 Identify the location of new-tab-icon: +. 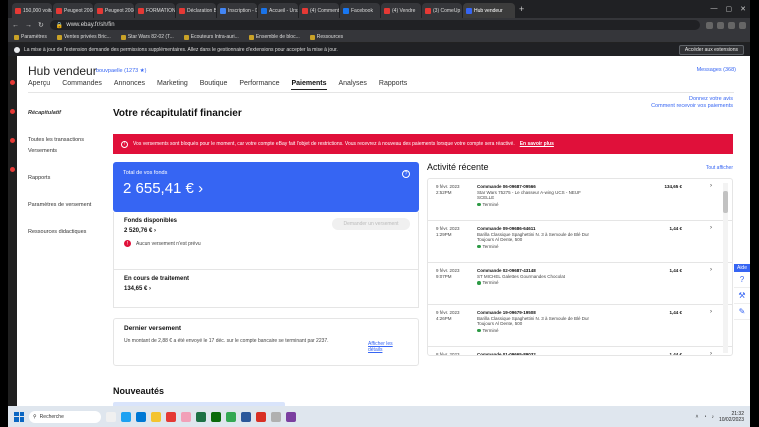
(521, 9).